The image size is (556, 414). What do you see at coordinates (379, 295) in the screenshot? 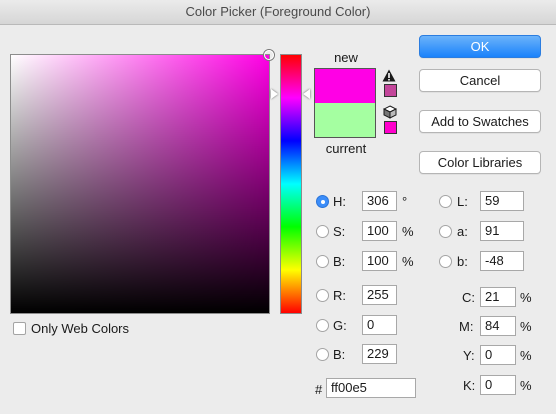
I see `red-field: 255` at bounding box center [379, 295].